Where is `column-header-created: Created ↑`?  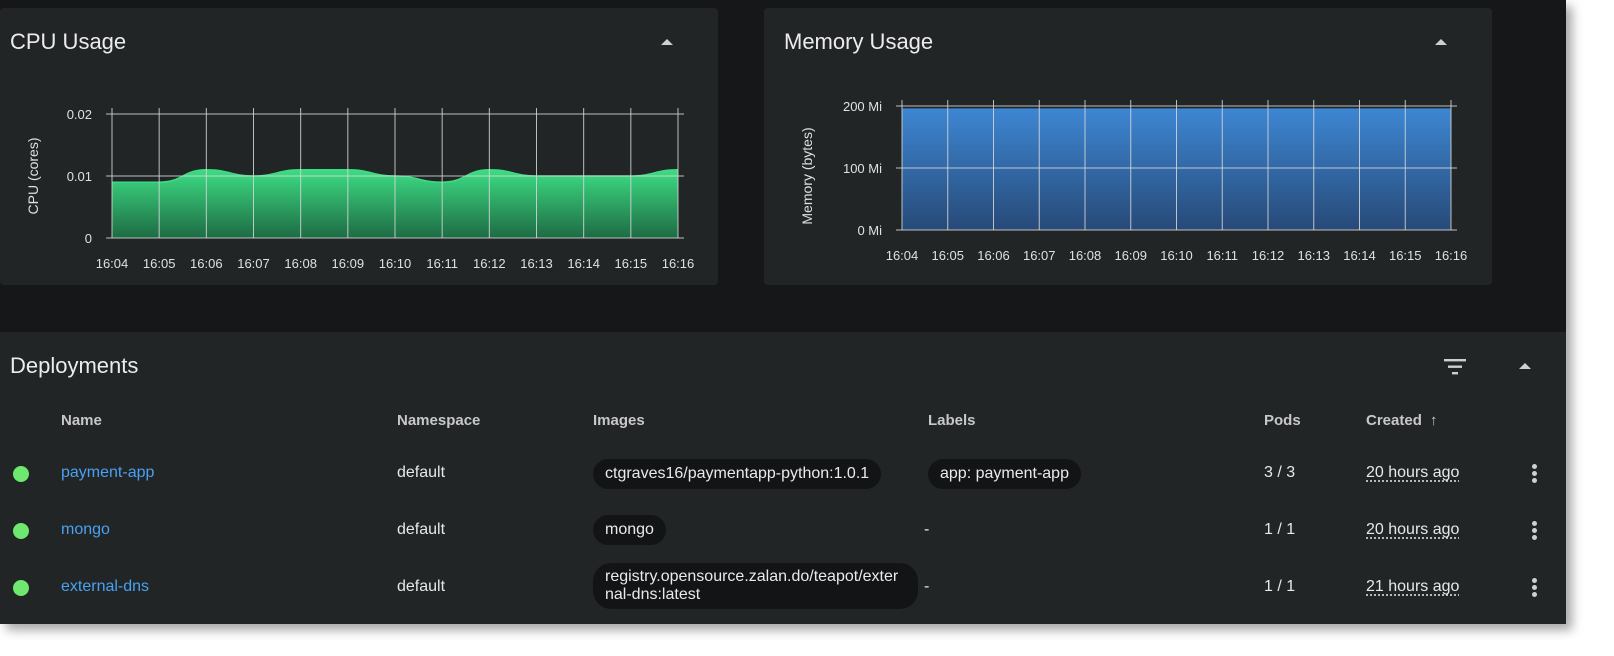
column-header-created: Created ↑ is located at coordinates (1402, 420).